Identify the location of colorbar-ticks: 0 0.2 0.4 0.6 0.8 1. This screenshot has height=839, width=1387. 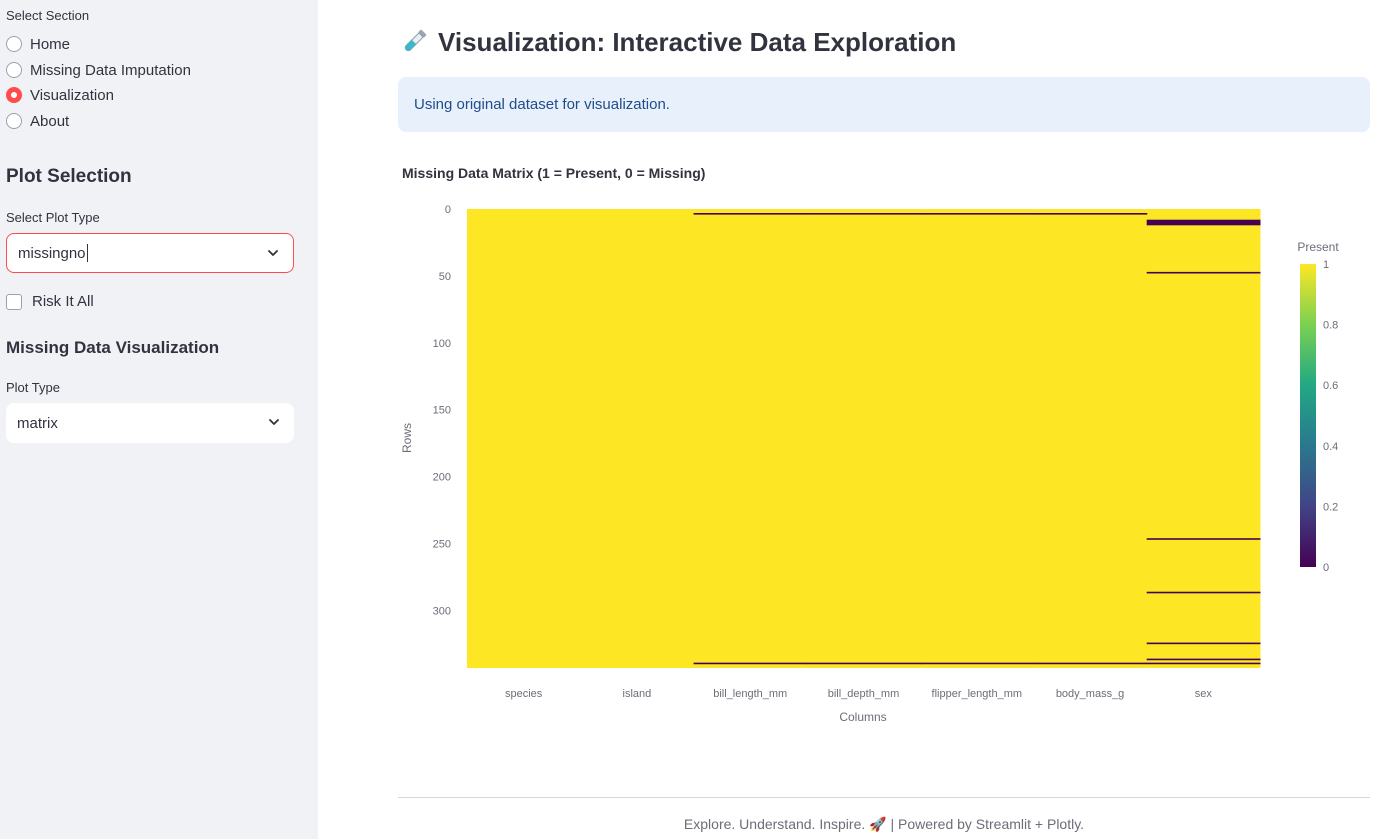
(1330, 416).